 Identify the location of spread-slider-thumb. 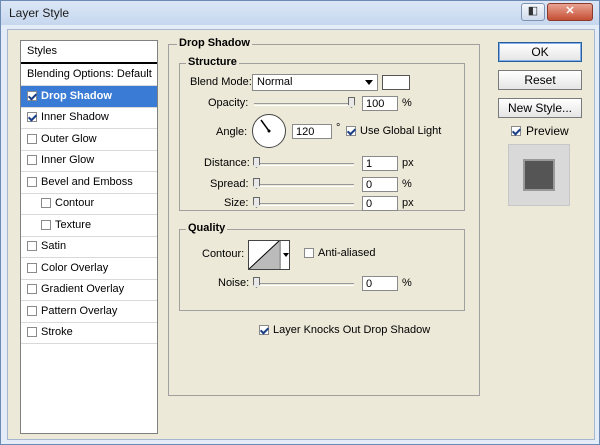
(256, 183).